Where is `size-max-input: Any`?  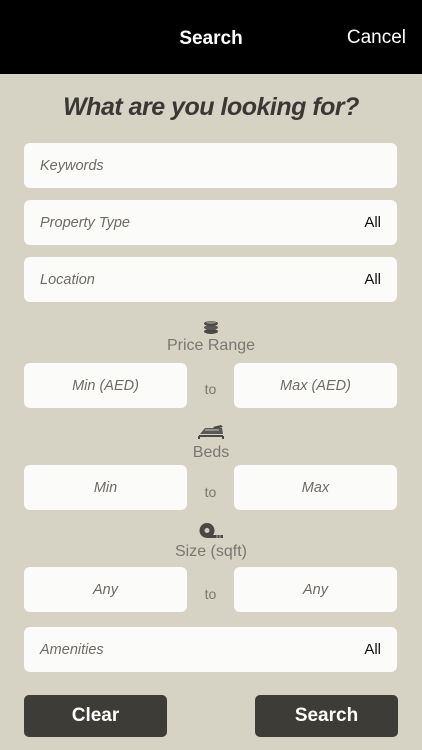 size-max-input: Any is located at coordinates (315, 589).